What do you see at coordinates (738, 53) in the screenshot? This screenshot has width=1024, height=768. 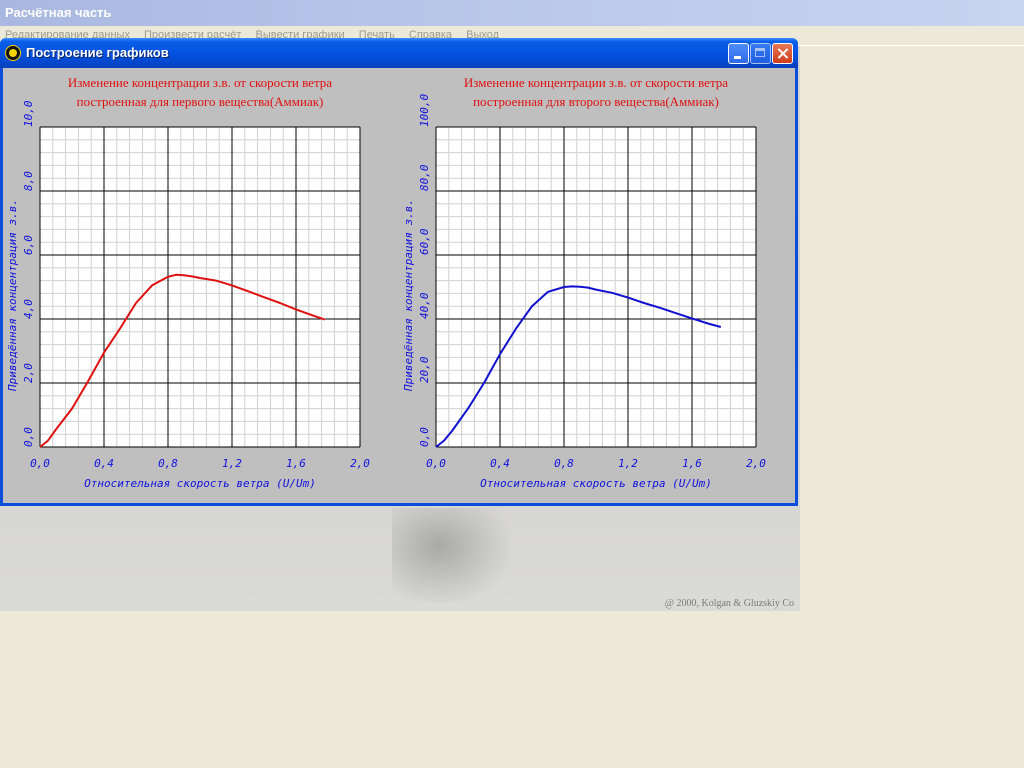 I see `minimize-button` at bounding box center [738, 53].